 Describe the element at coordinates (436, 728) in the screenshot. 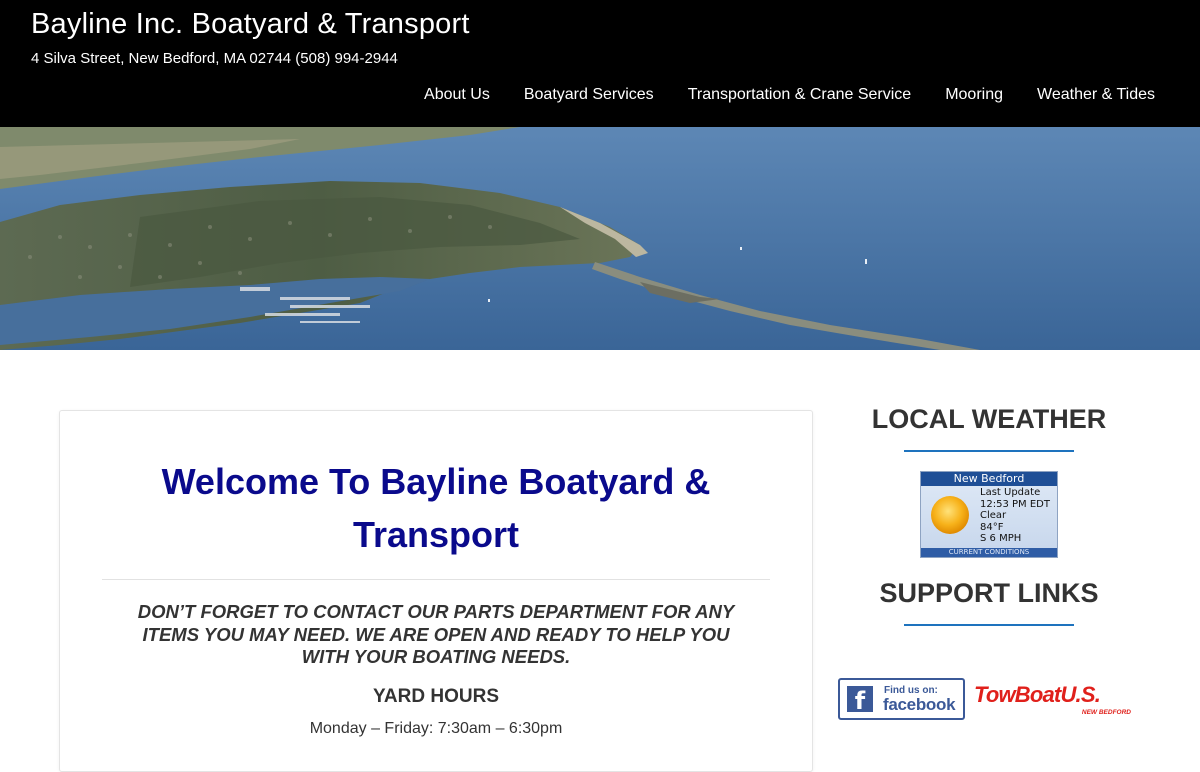

I see `yard-hours-weekday: Monday – Friday: 7:30am – 6:30pm` at that location.